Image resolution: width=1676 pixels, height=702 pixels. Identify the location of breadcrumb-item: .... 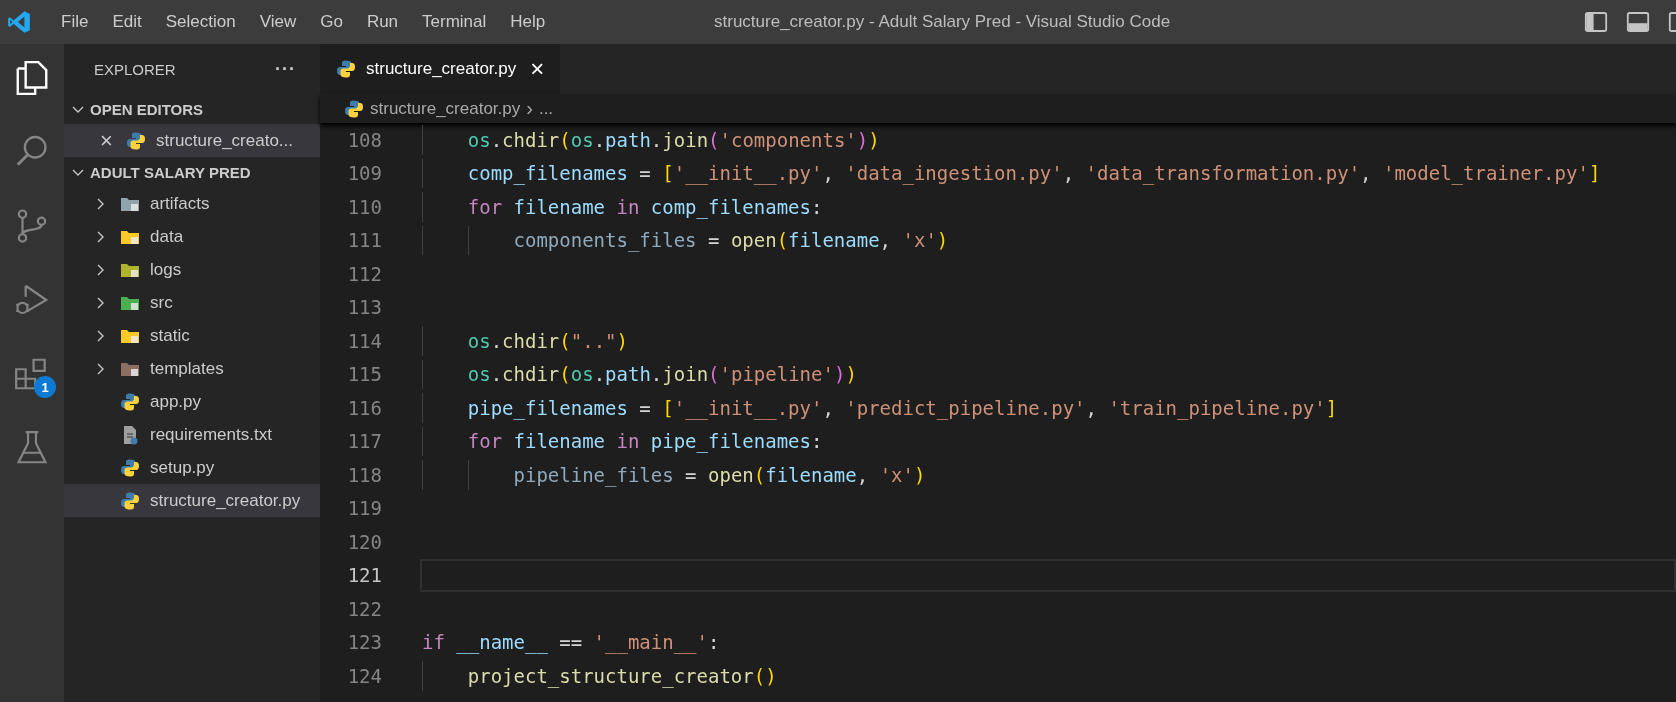
(546, 108).